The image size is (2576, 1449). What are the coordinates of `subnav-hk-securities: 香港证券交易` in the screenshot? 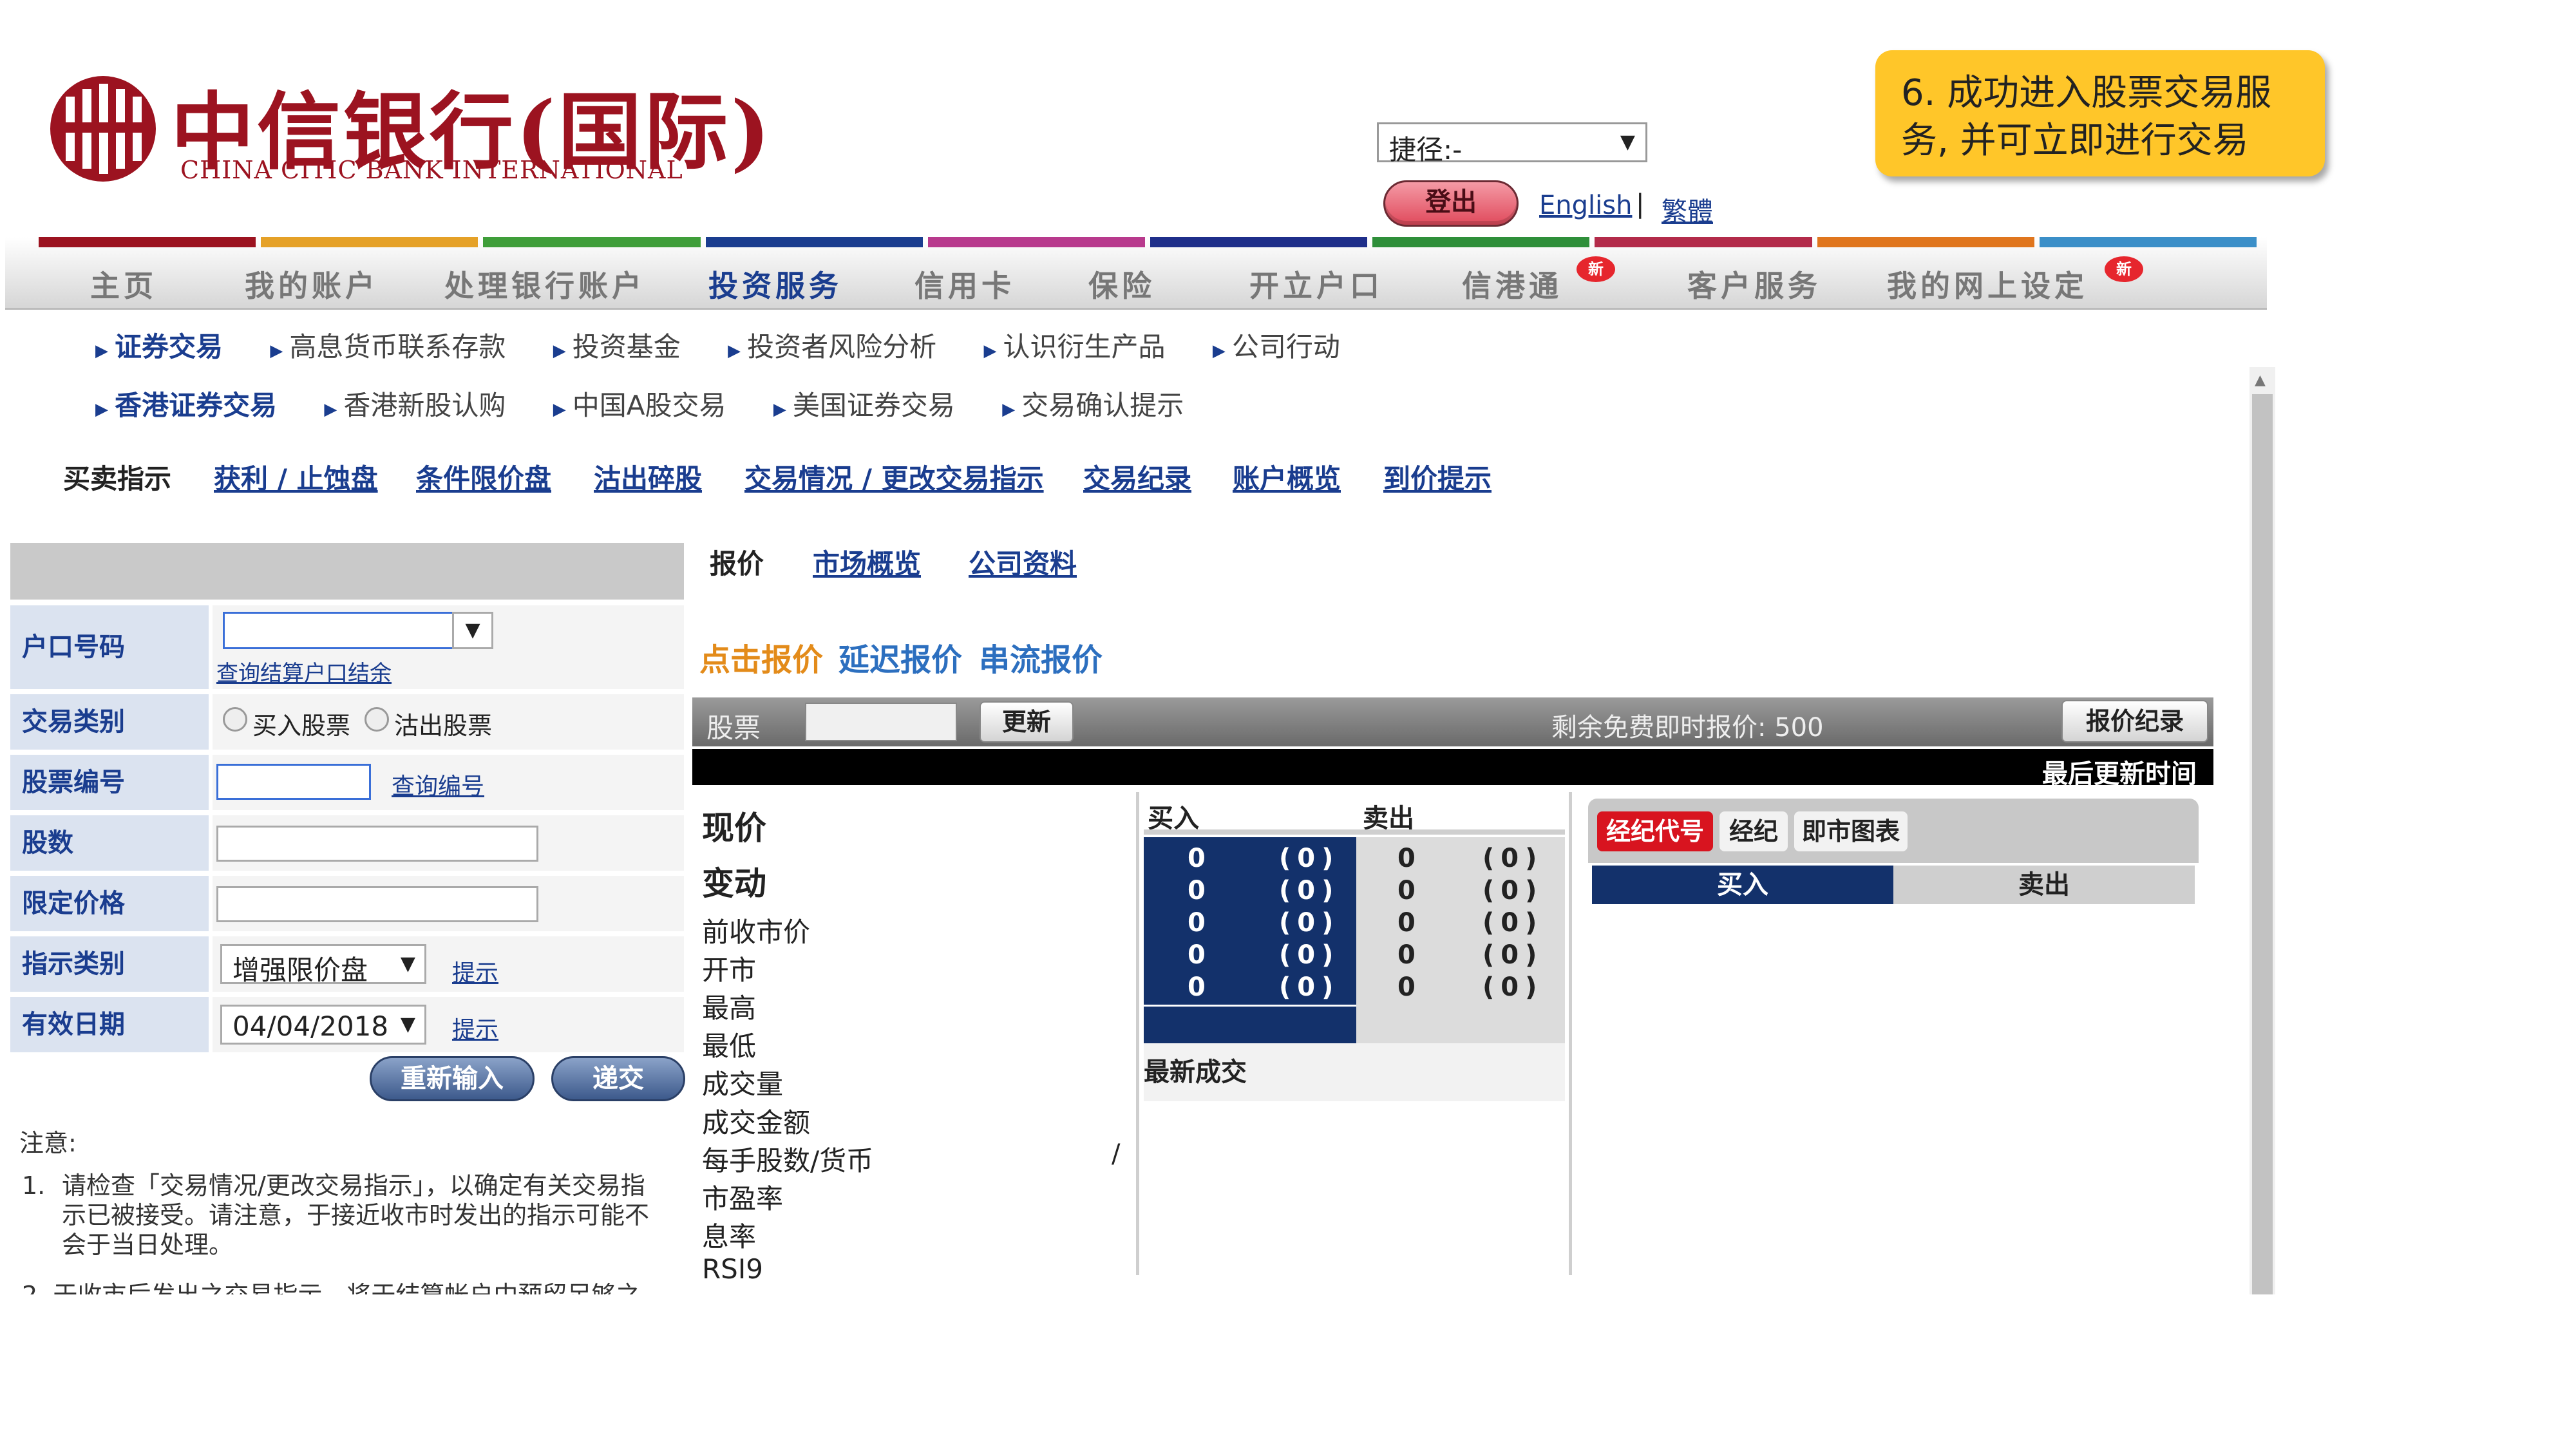 It's located at (196, 405).